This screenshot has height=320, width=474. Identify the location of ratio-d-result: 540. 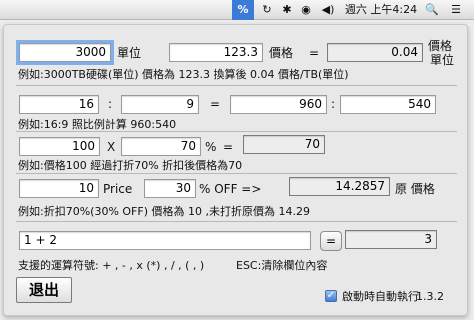
(388, 104).